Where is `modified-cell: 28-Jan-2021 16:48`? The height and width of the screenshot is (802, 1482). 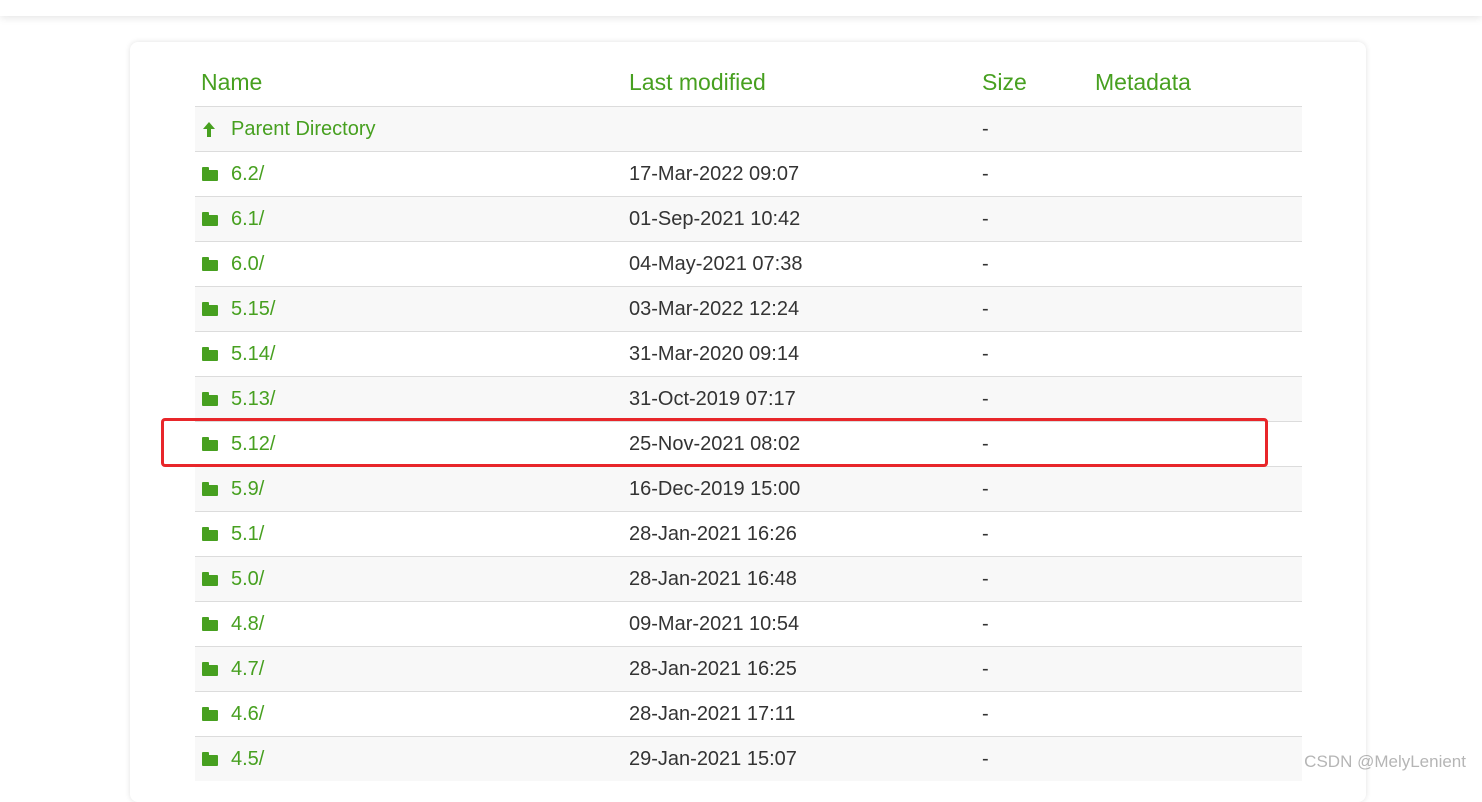 modified-cell: 28-Jan-2021 16:48 is located at coordinates (805, 579).